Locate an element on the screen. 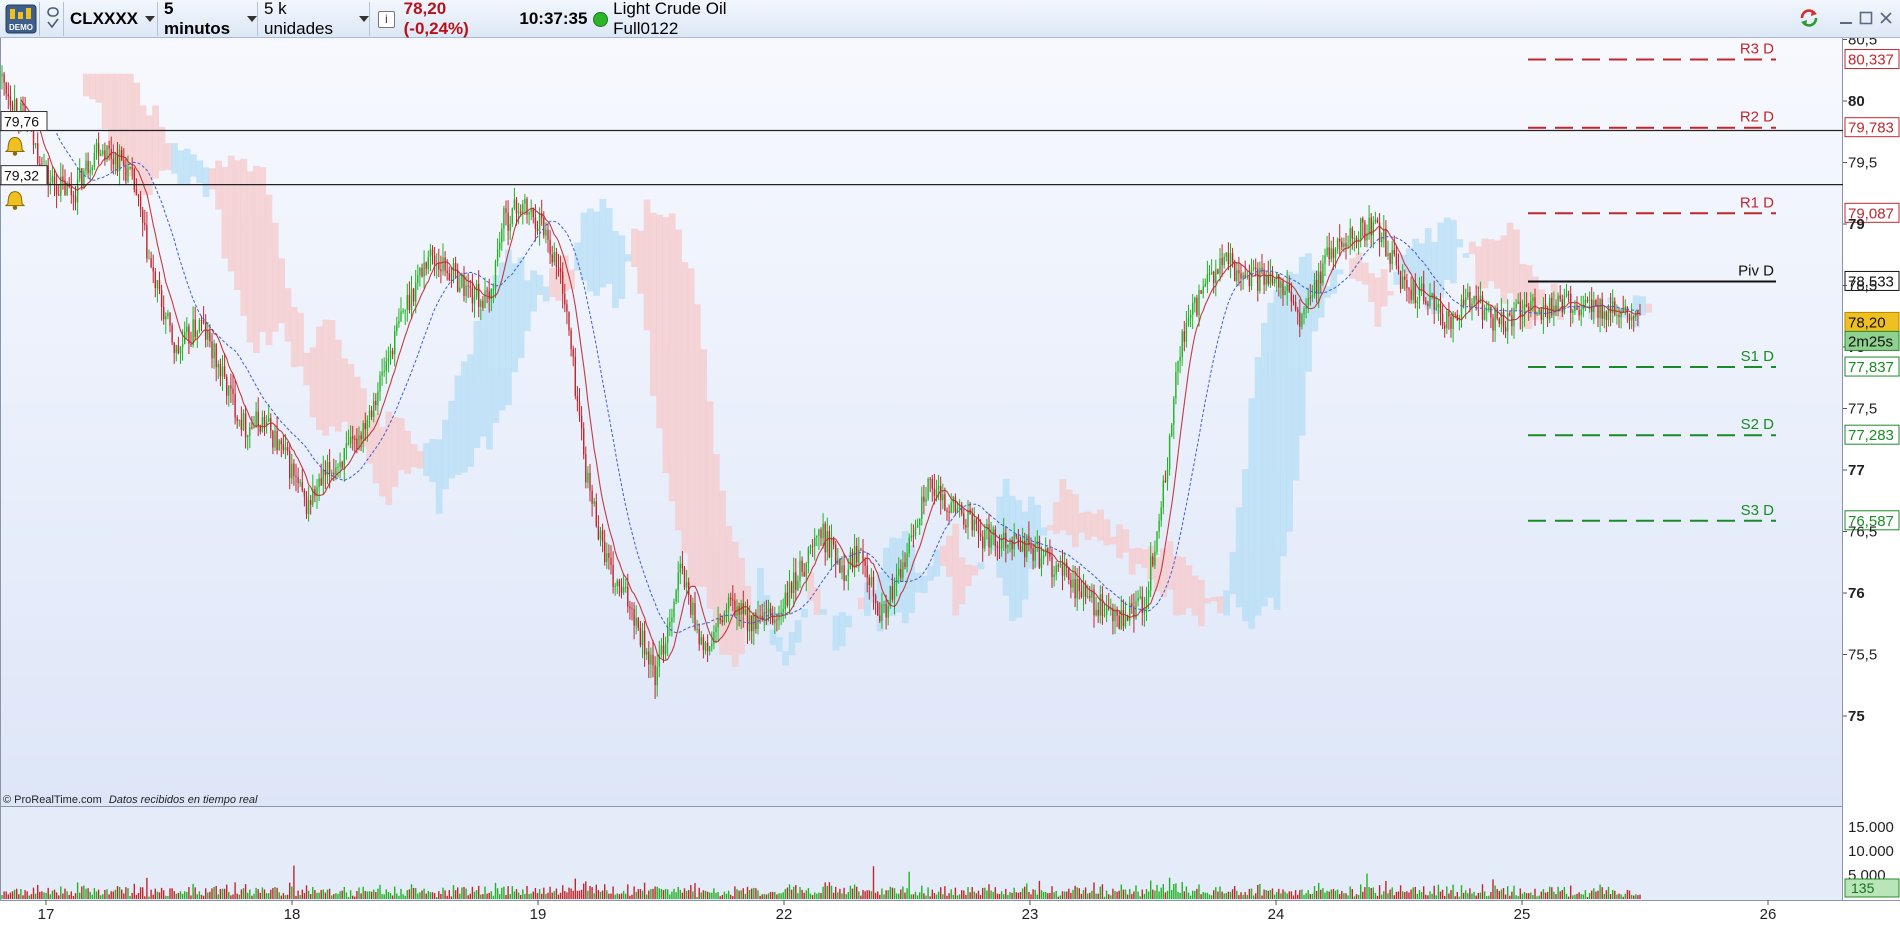 The height and width of the screenshot is (928, 1900). close-button is located at coordinates (1886, 18).